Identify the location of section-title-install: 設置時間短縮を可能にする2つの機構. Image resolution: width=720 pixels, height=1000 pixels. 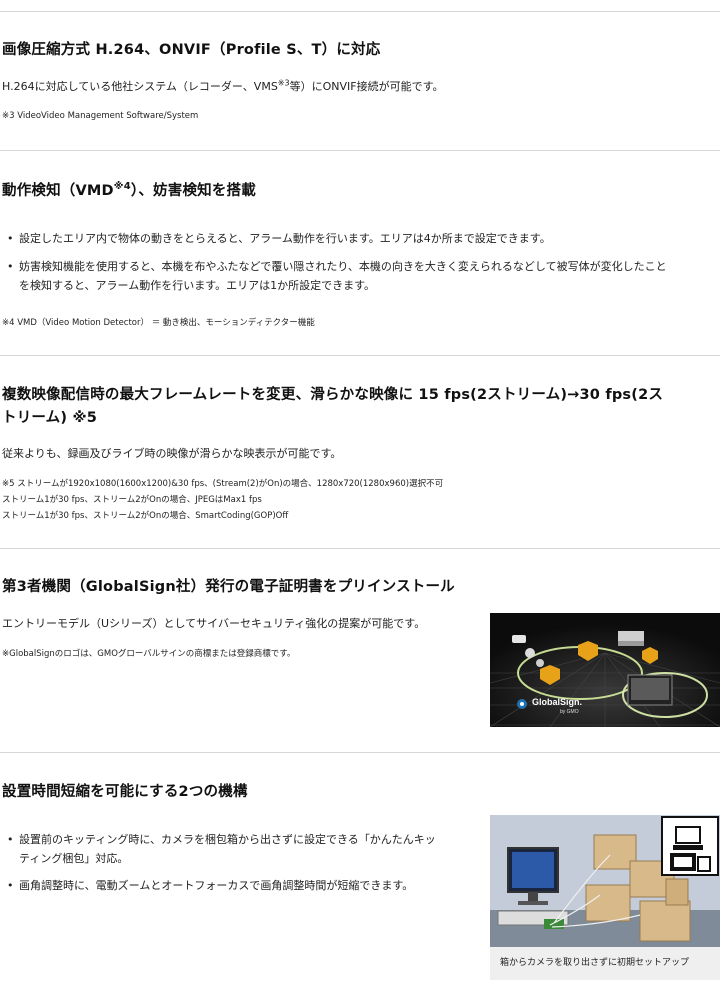
(125, 792).